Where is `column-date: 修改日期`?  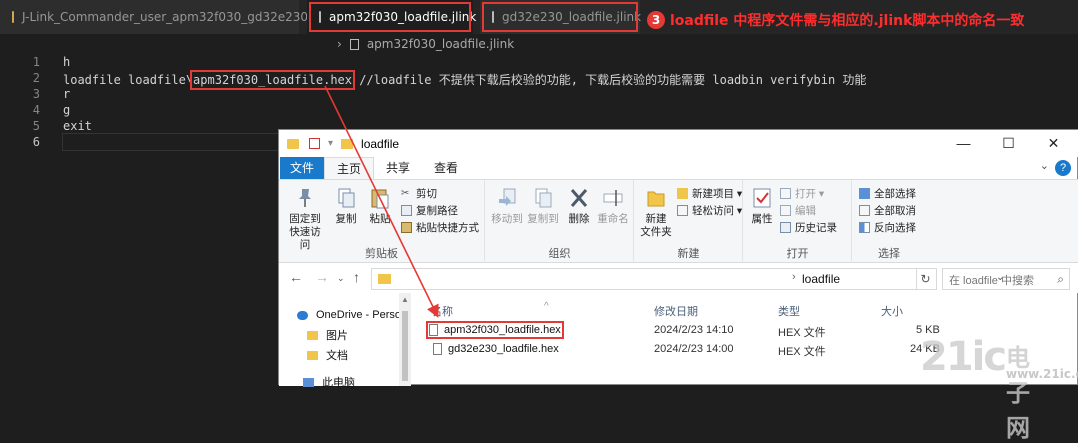 column-date: 修改日期 is located at coordinates (676, 311).